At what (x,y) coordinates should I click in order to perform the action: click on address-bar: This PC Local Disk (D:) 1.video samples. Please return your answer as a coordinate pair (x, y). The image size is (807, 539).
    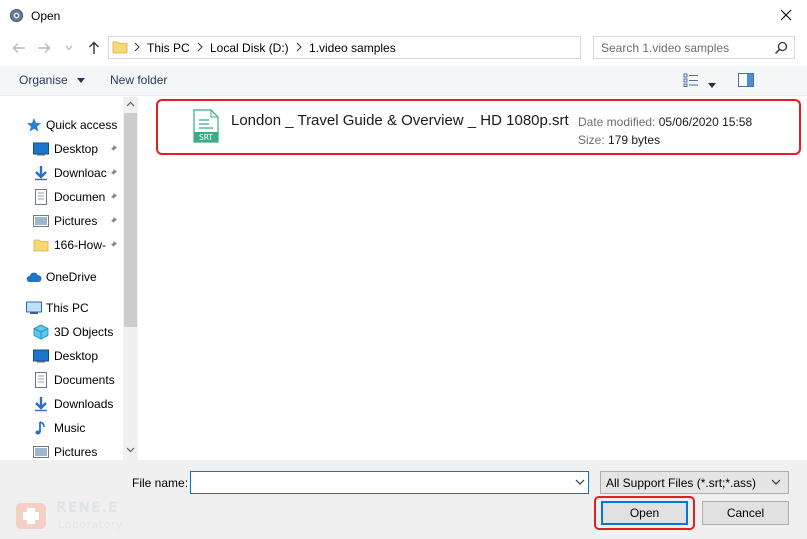
    Looking at the image, I should click on (396, 47).